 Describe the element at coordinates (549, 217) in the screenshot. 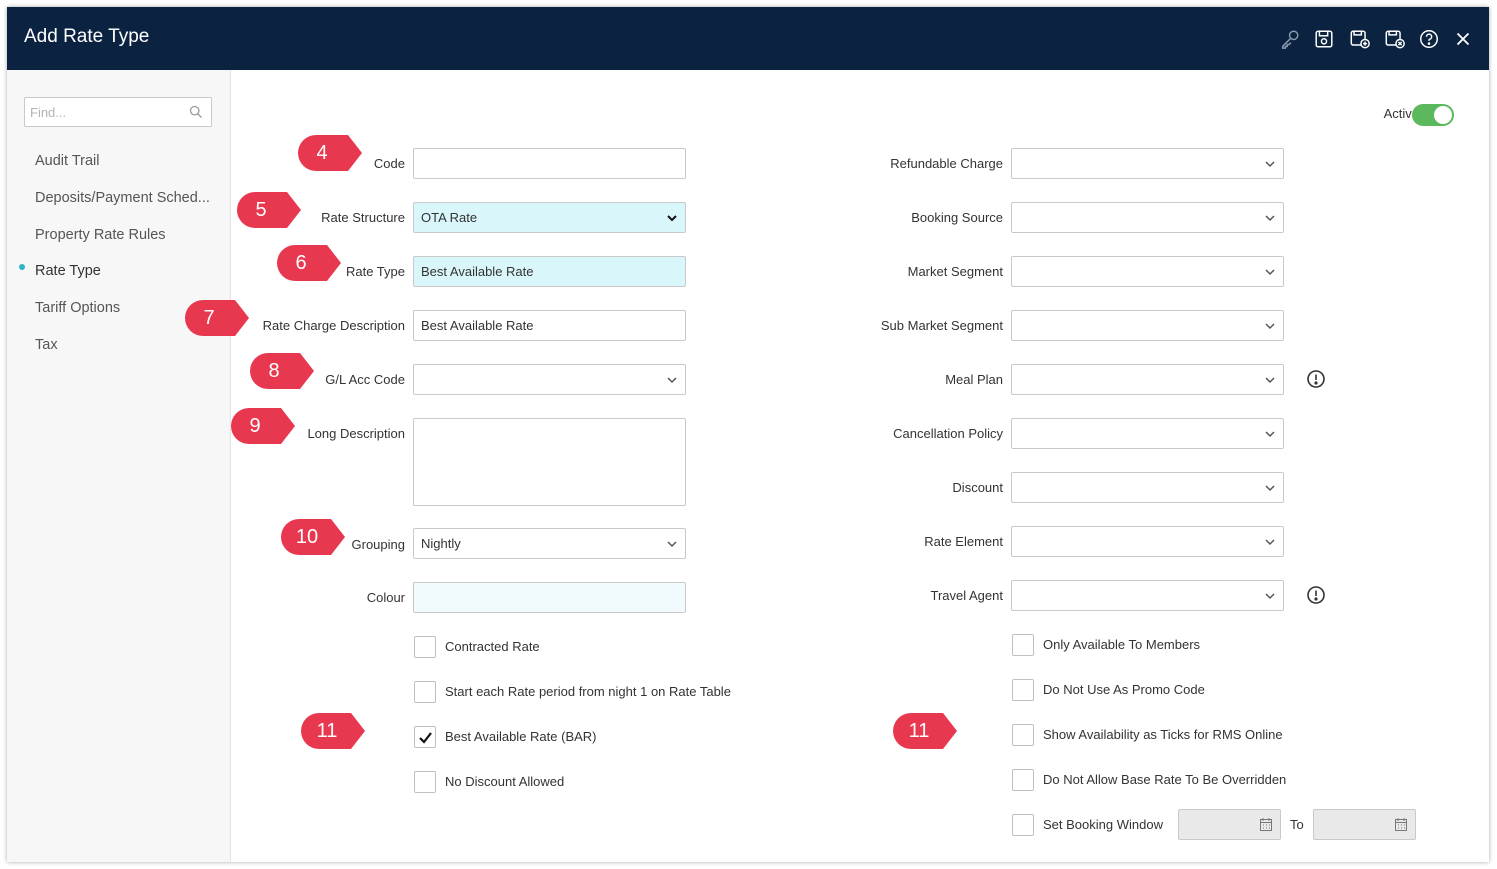

I see `rate-structure-select: OTA Rate` at that location.